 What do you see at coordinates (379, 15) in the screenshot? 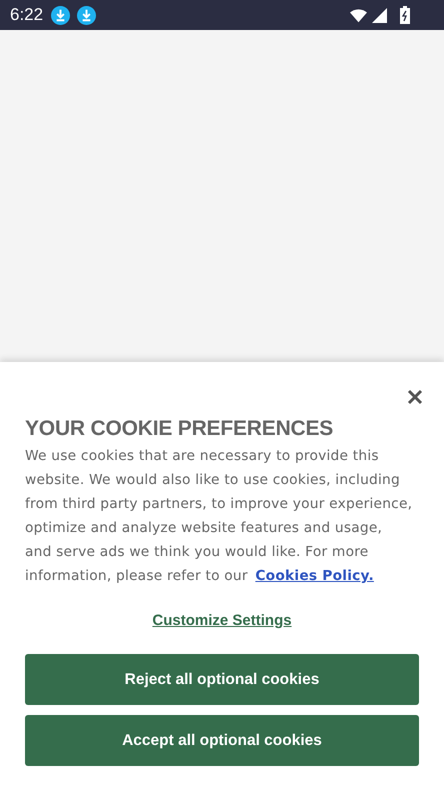
I see `signal-icon` at bounding box center [379, 15].